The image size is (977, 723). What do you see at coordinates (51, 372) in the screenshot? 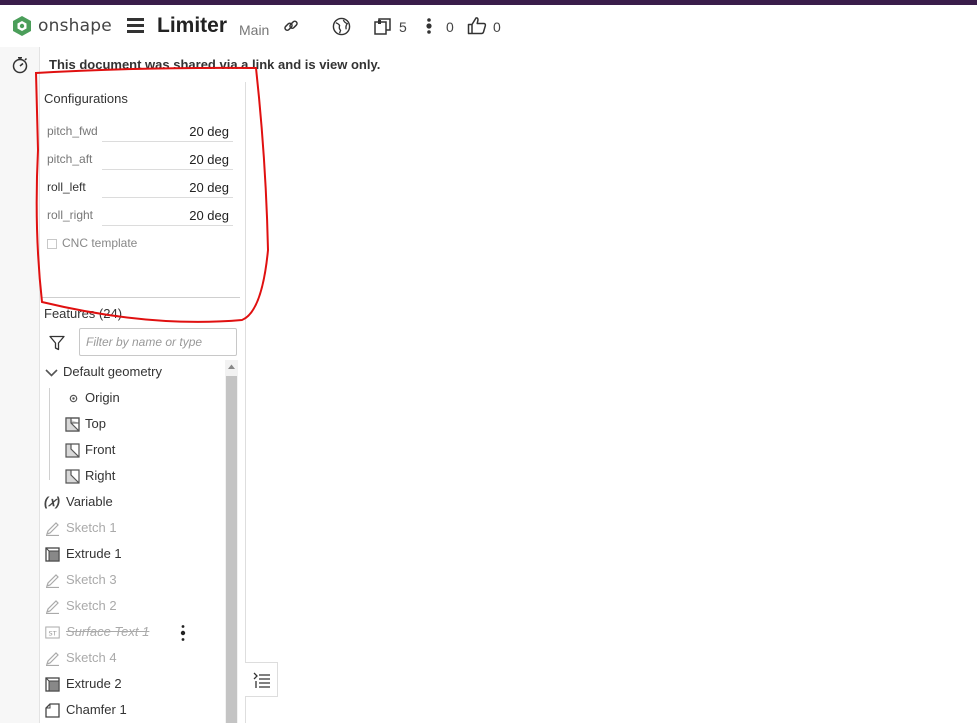
I see `chevron-down-icon` at bounding box center [51, 372].